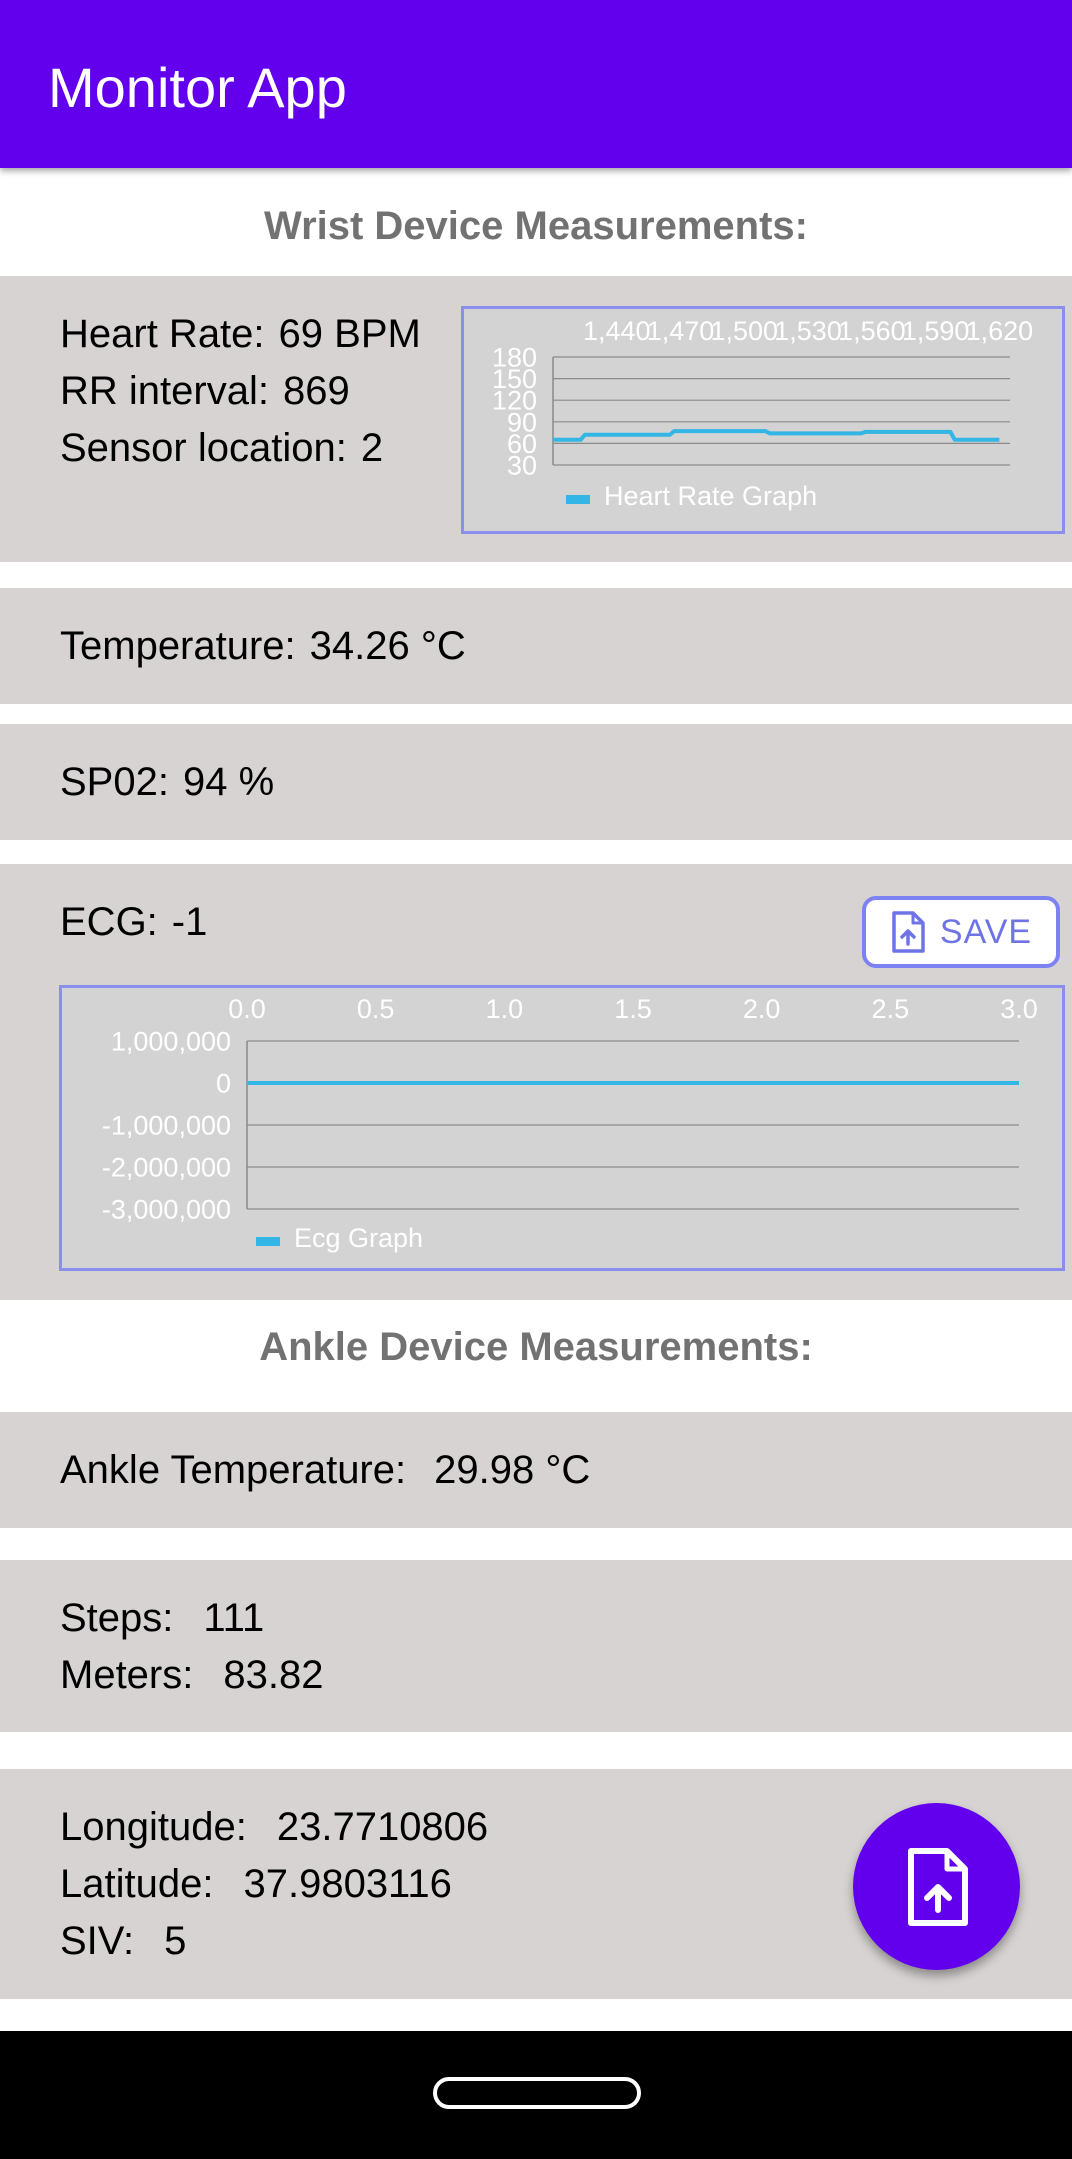  Describe the element at coordinates (512, 1470) in the screenshot. I see `ankle-temperature-value: 29.98 °C` at that location.